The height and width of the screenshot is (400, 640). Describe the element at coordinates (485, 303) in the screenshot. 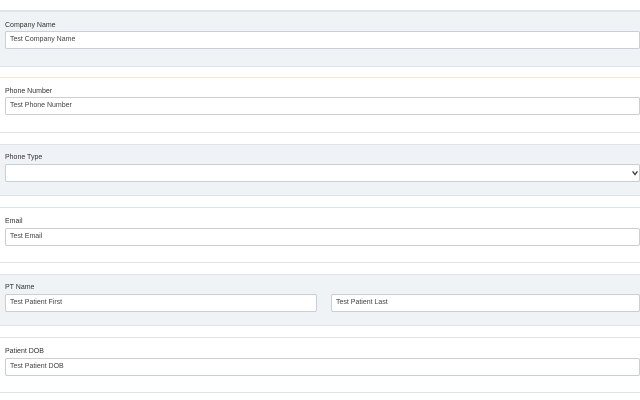

I see `patient-last-name-input: Test Patient Last` at that location.